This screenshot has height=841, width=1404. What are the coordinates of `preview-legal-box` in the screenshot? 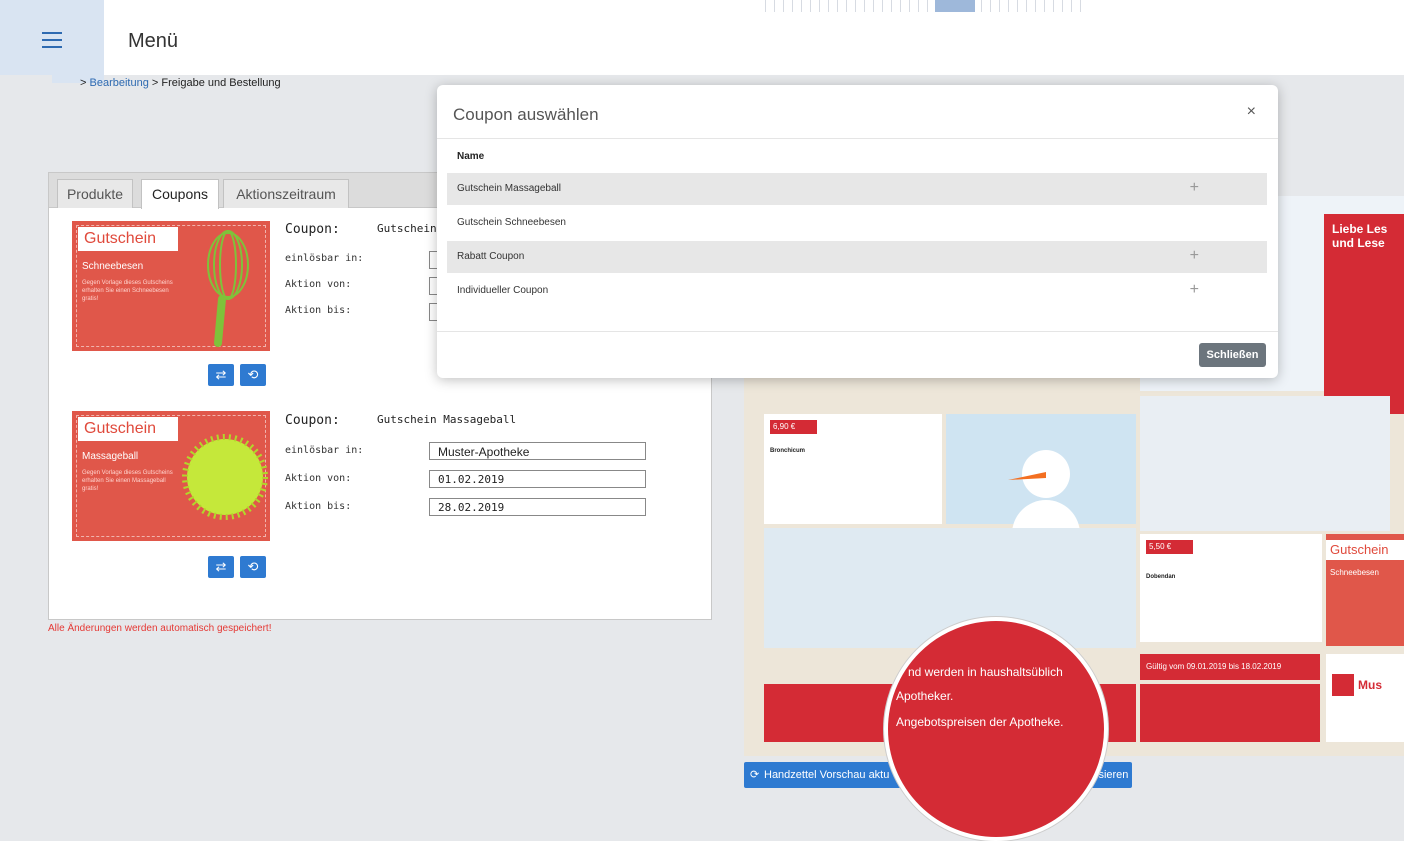 It's located at (1230, 713).